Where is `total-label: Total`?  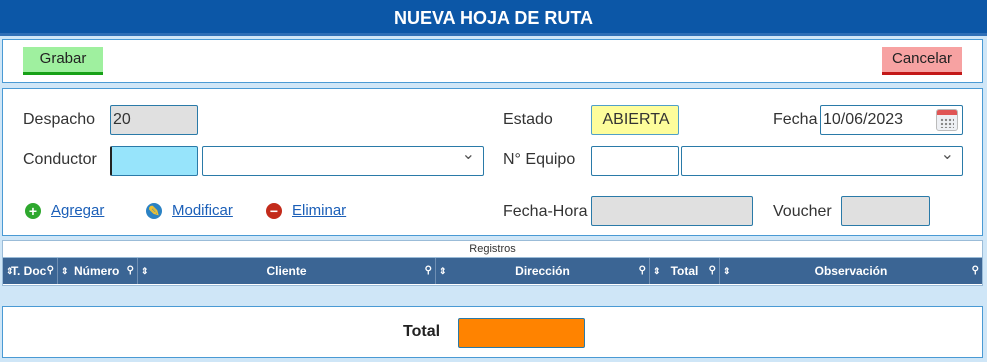 total-label: Total is located at coordinates (422, 331).